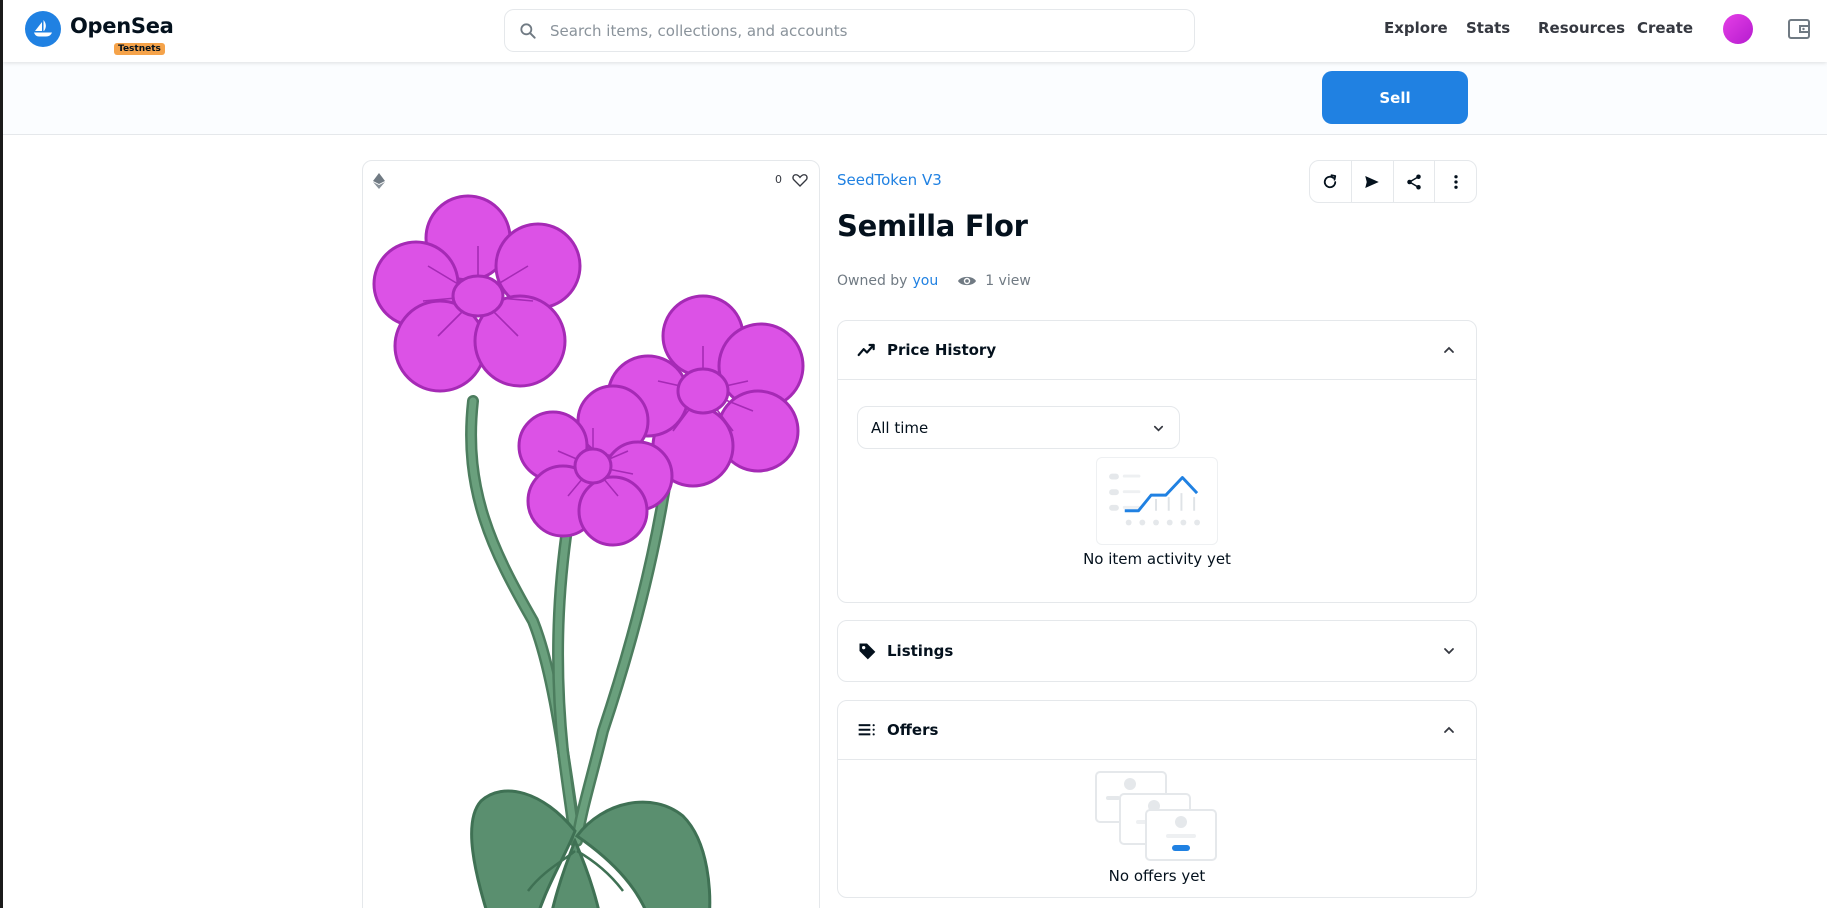 The height and width of the screenshot is (908, 1827). What do you see at coordinates (1665, 28) in the screenshot?
I see `nav-create: Create` at bounding box center [1665, 28].